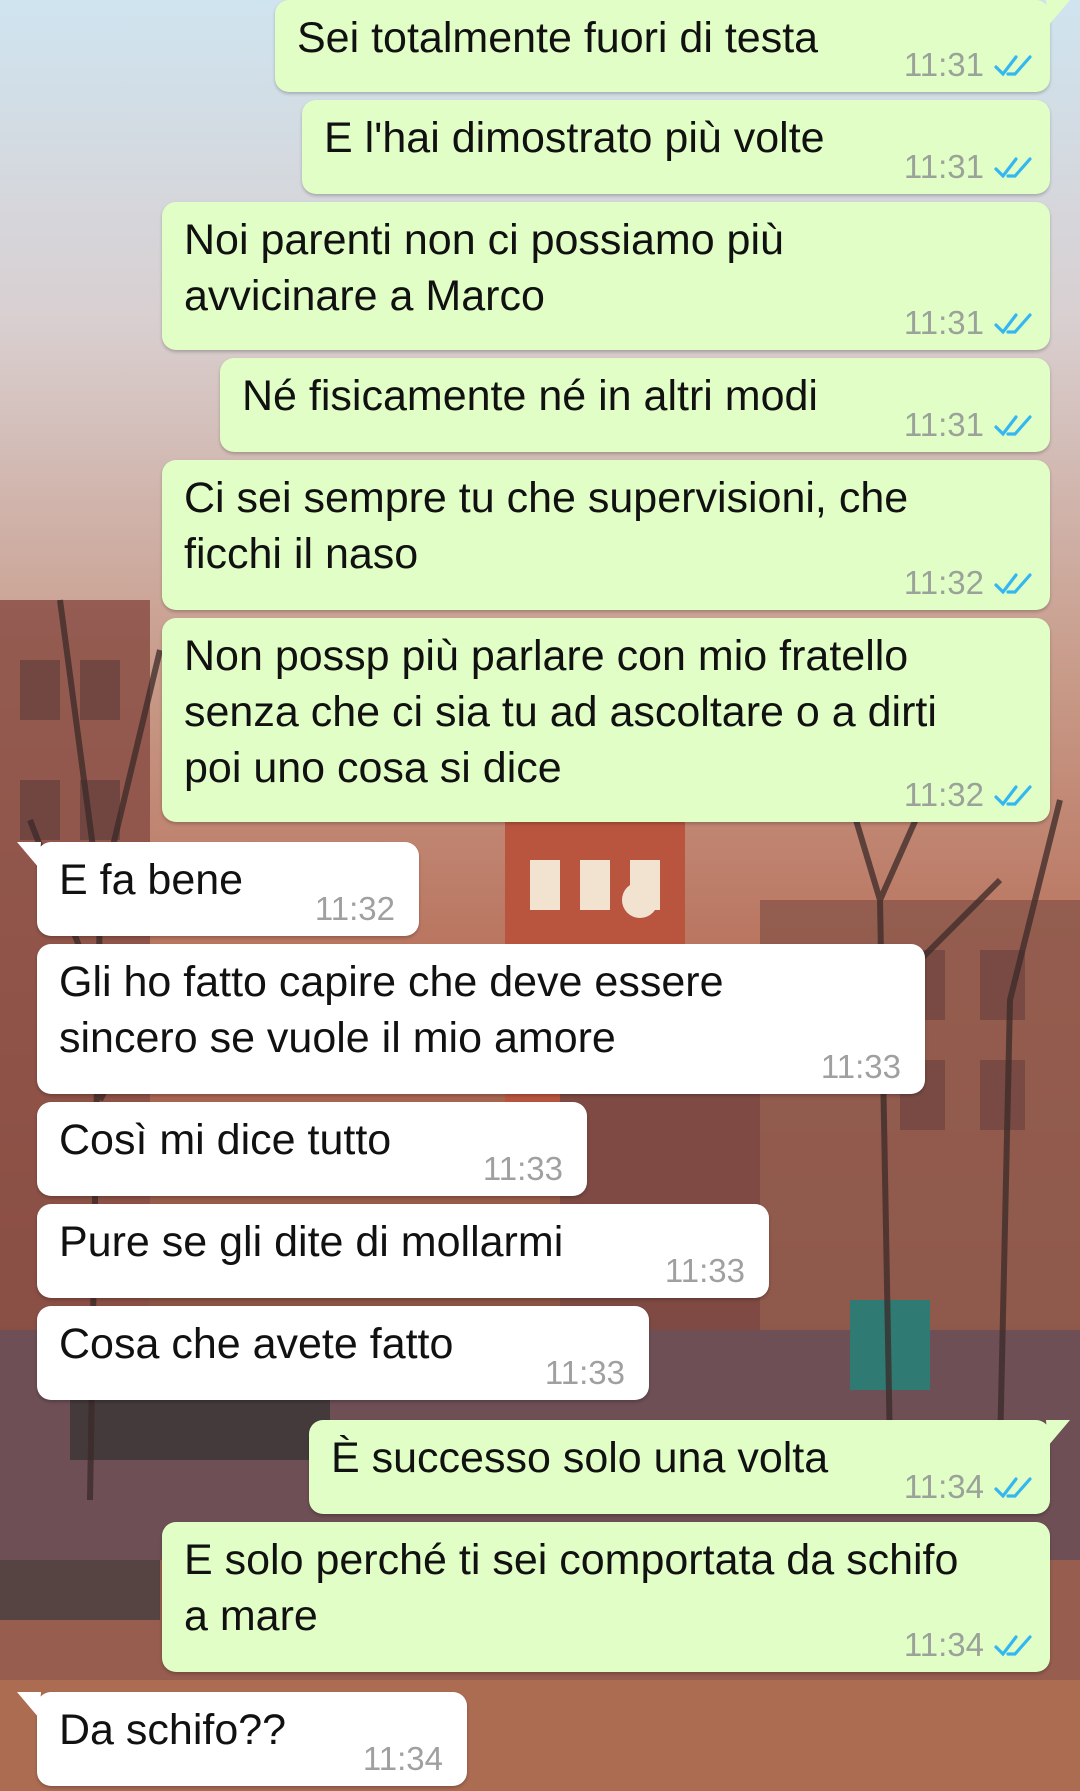 Image resolution: width=1080 pixels, height=1791 pixels. Describe the element at coordinates (256, 1344) in the screenshot. I see `message-text: Cosa che avete fatto` at that location.